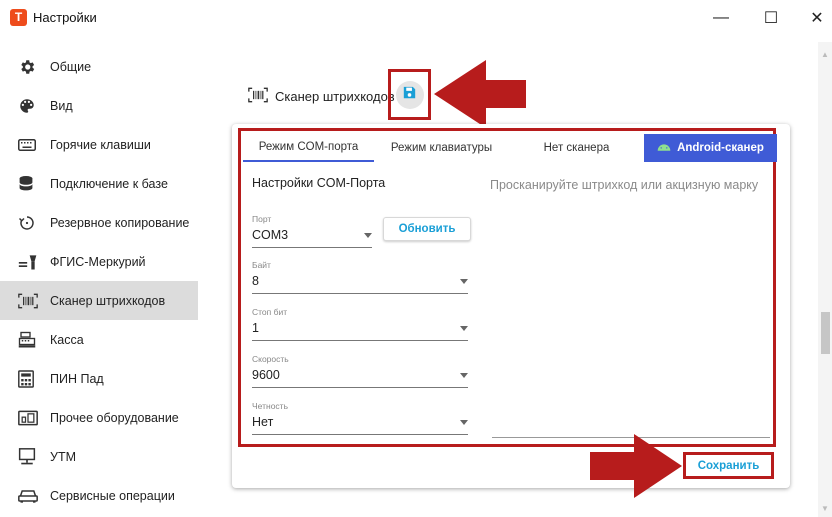 The height and width of the screenshot is (517, 832). I want to click on parity-value-text: Нет, so click(263, 422).